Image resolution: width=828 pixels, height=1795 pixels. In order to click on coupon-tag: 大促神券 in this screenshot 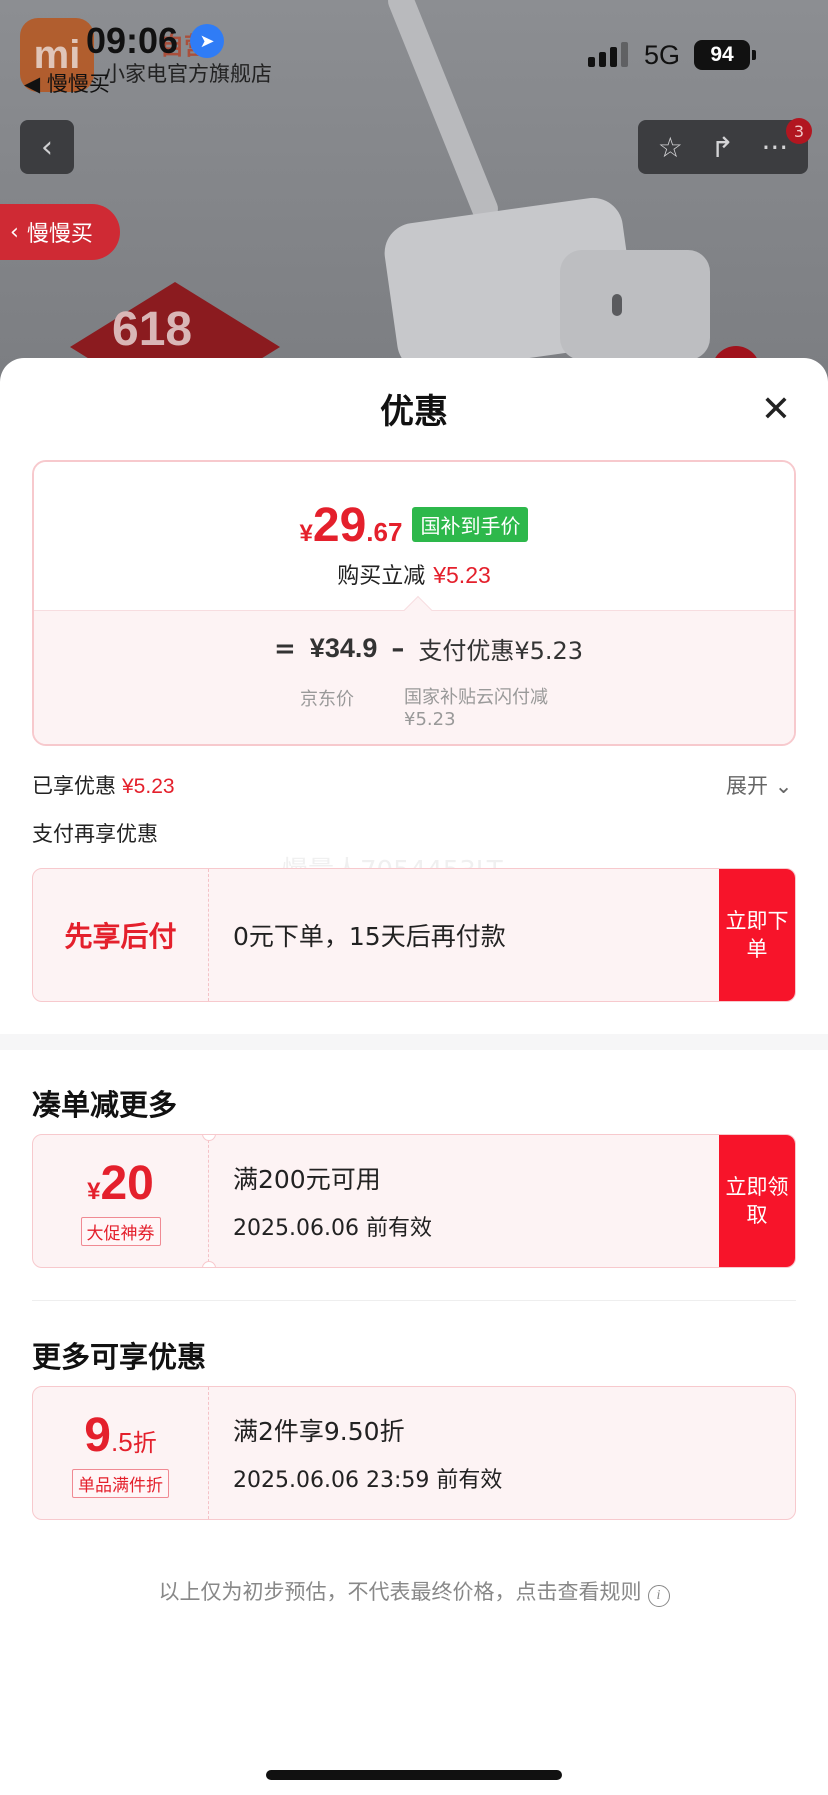, I will do `click(120, 1231)`.